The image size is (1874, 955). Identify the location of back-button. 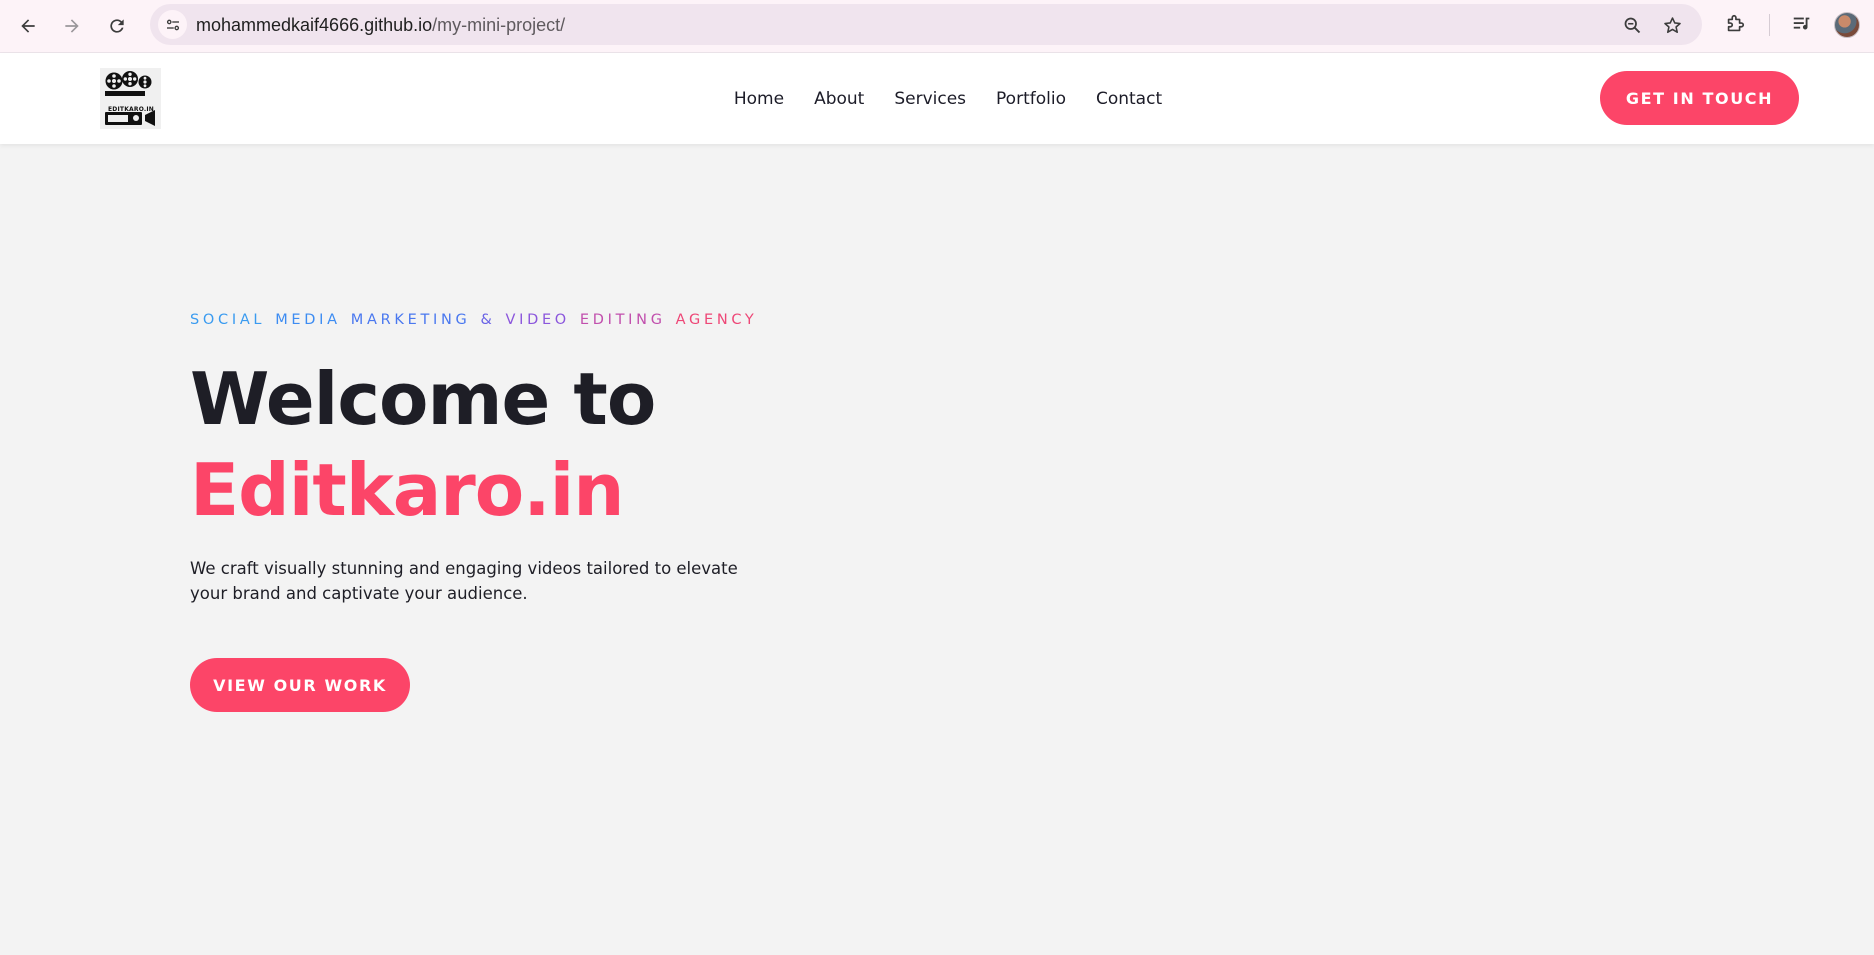
(28, 26).